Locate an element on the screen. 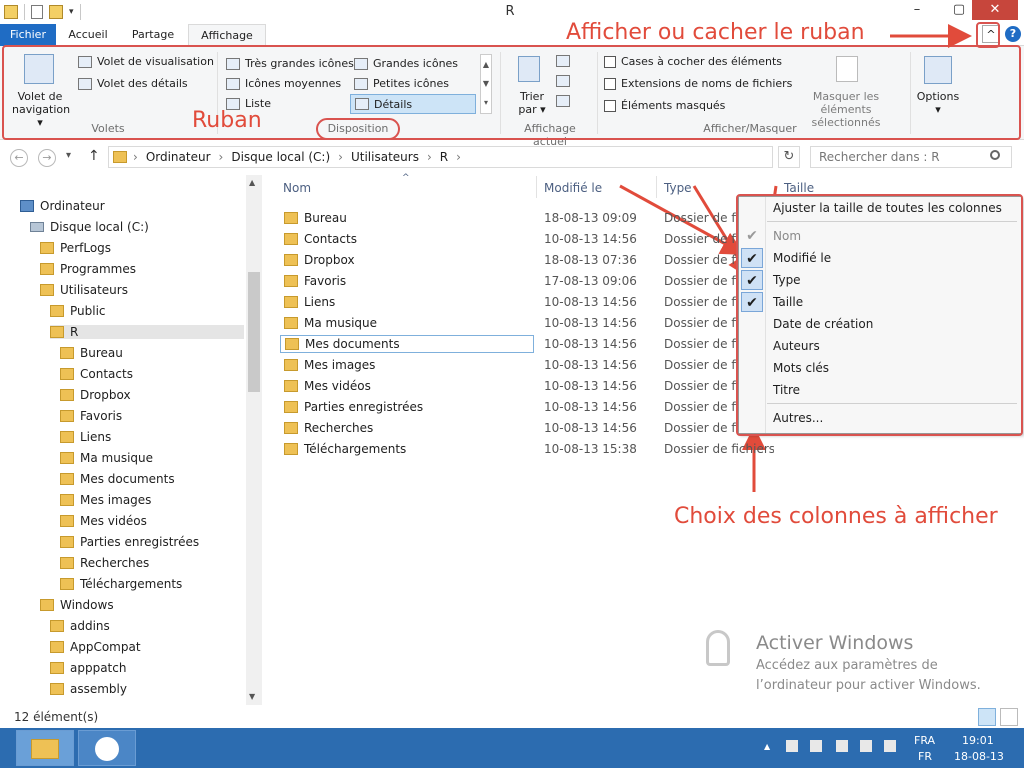 This screenshot has height=768, width=1024. app-taskbar-button is located at coordinates (107, 748).